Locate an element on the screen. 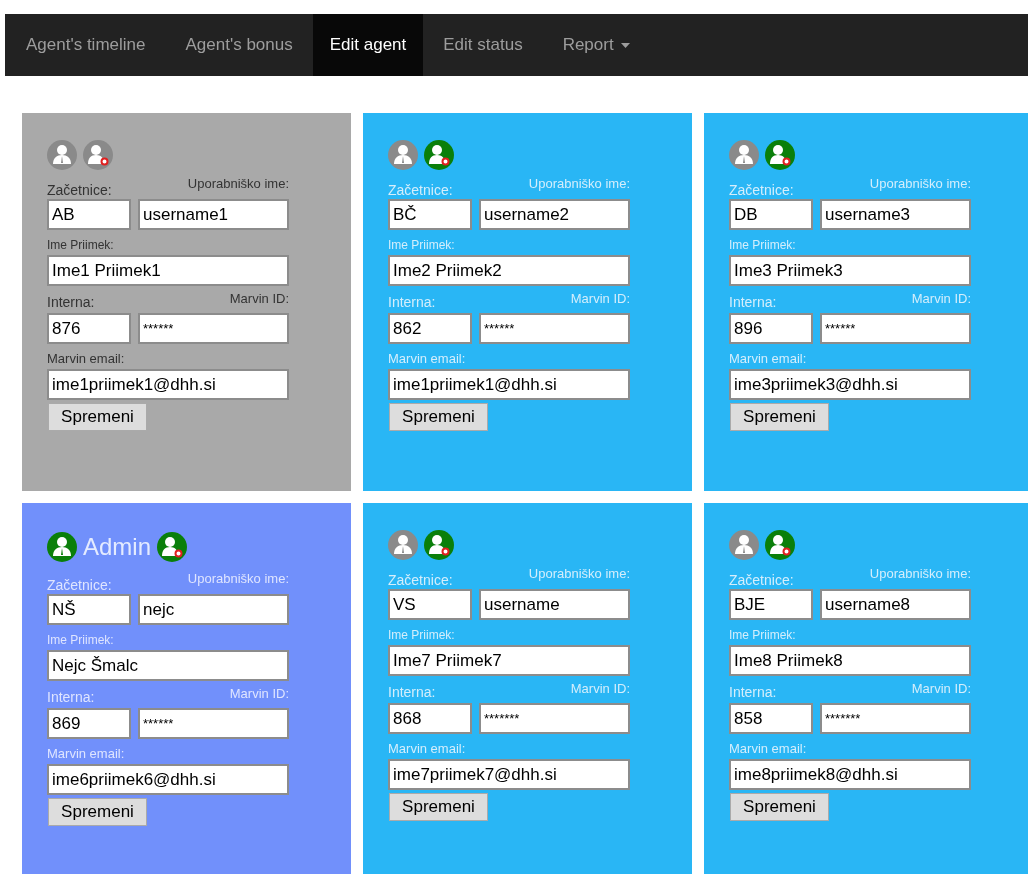 Image resolution: width=1028 pixels, height=874 pixels. name-field: Ime1 Priimek1 is located at coordinates (168, 270).